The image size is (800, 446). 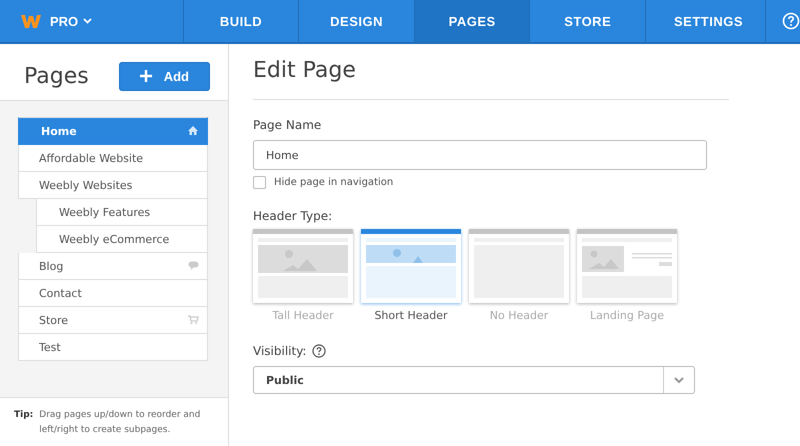 What do you see at coordinates (87, 21) in the screenshot?
I see `caret-icon` at bounding box center [87, 21].